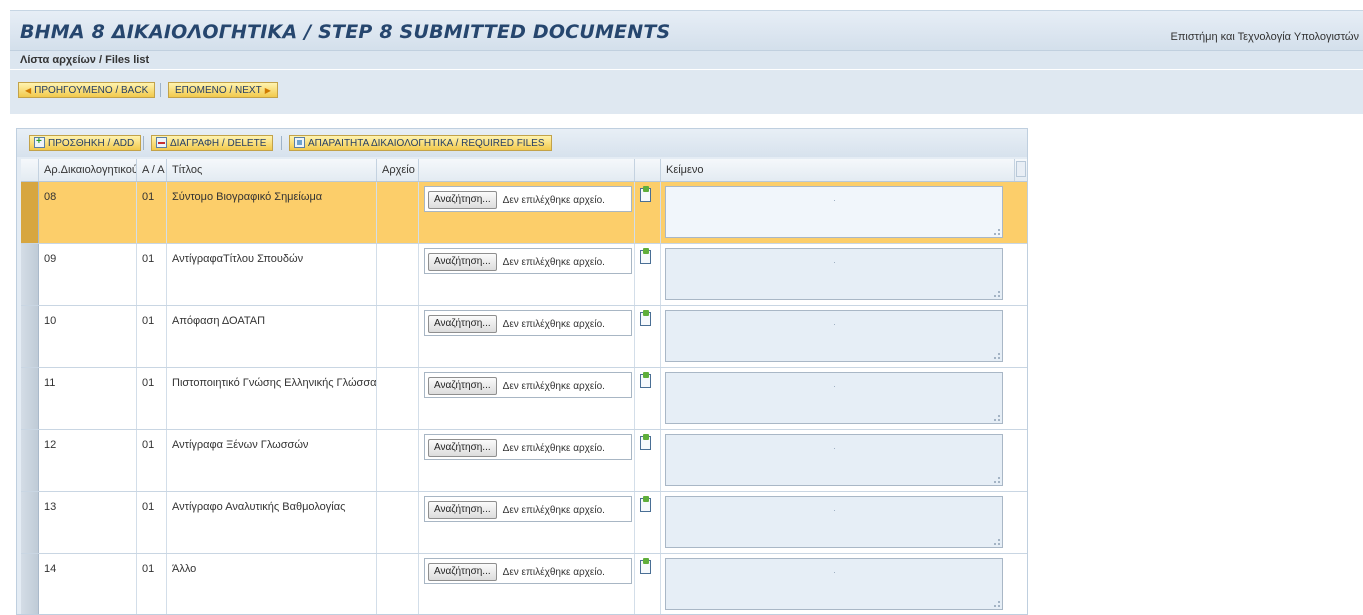 The height and width of the screenshot is (615, 1363). I want to click on back-button: ◀ ΠΡΟΗΓΟΥΜΕΝΟ / BACK, so click(87, 90).